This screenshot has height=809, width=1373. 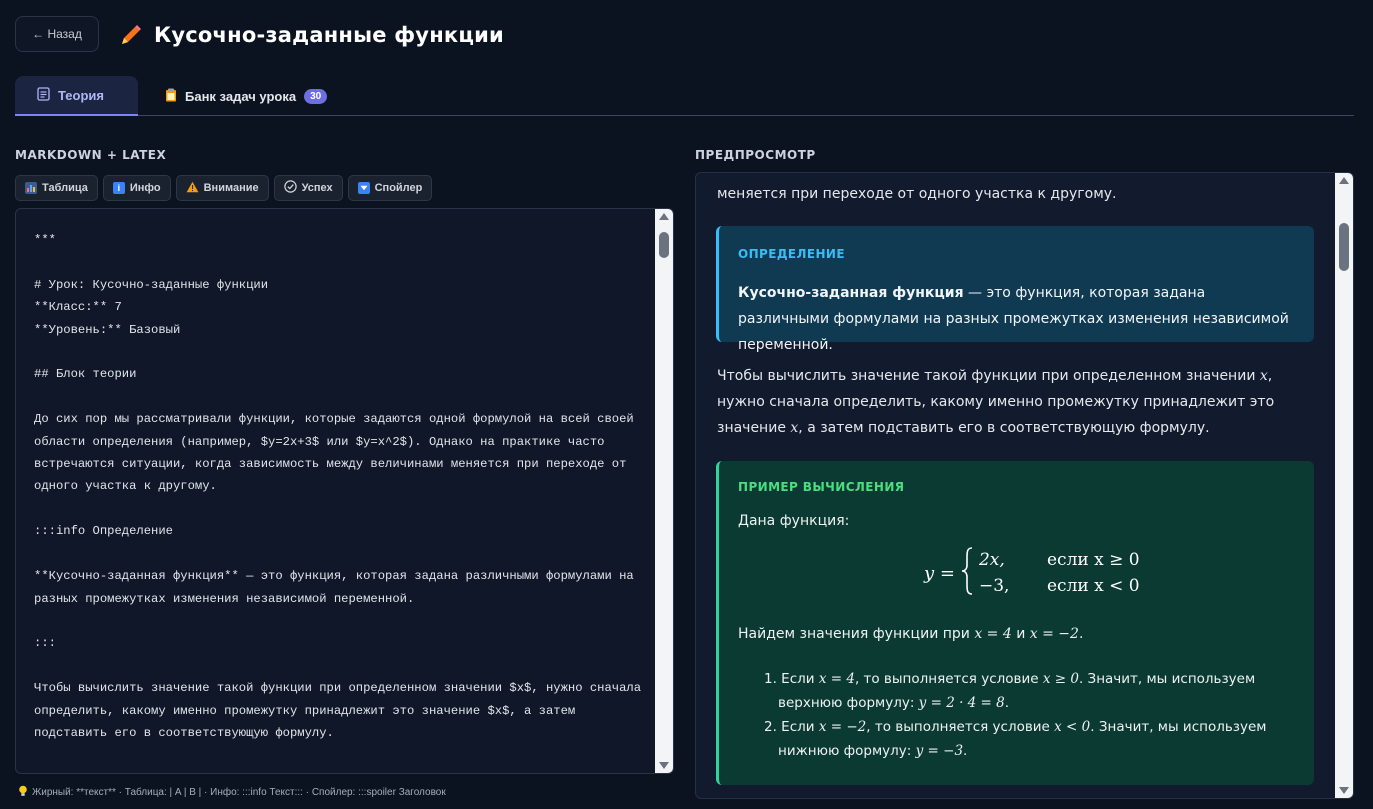 I want to click on step-text: нижнюю формулу:, so click(x=847, y=751).